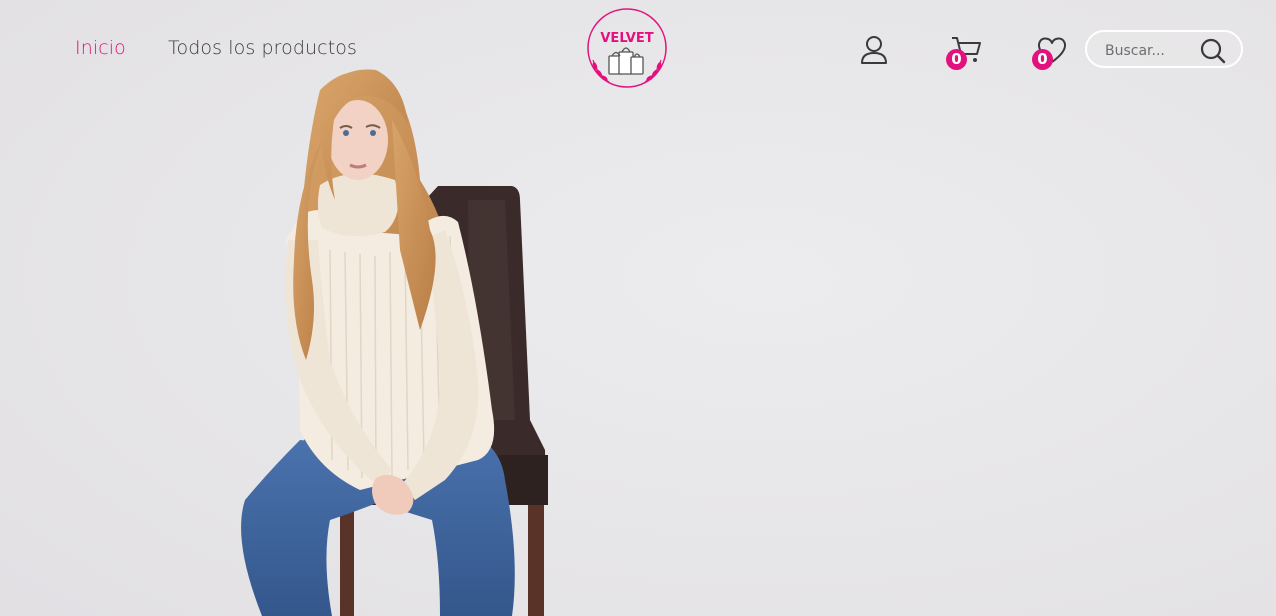 The width and height of the screenshot is (1276, 616). What do you see at coordinates (1151, 51) in the screenshot?
I see `search-input` at bounding box center [1151, 51].